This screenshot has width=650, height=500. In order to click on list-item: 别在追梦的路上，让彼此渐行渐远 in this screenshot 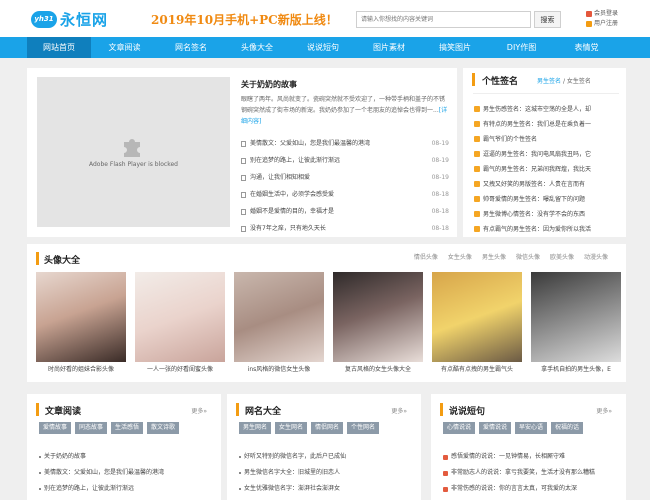, I will do `click(101, 489)`.